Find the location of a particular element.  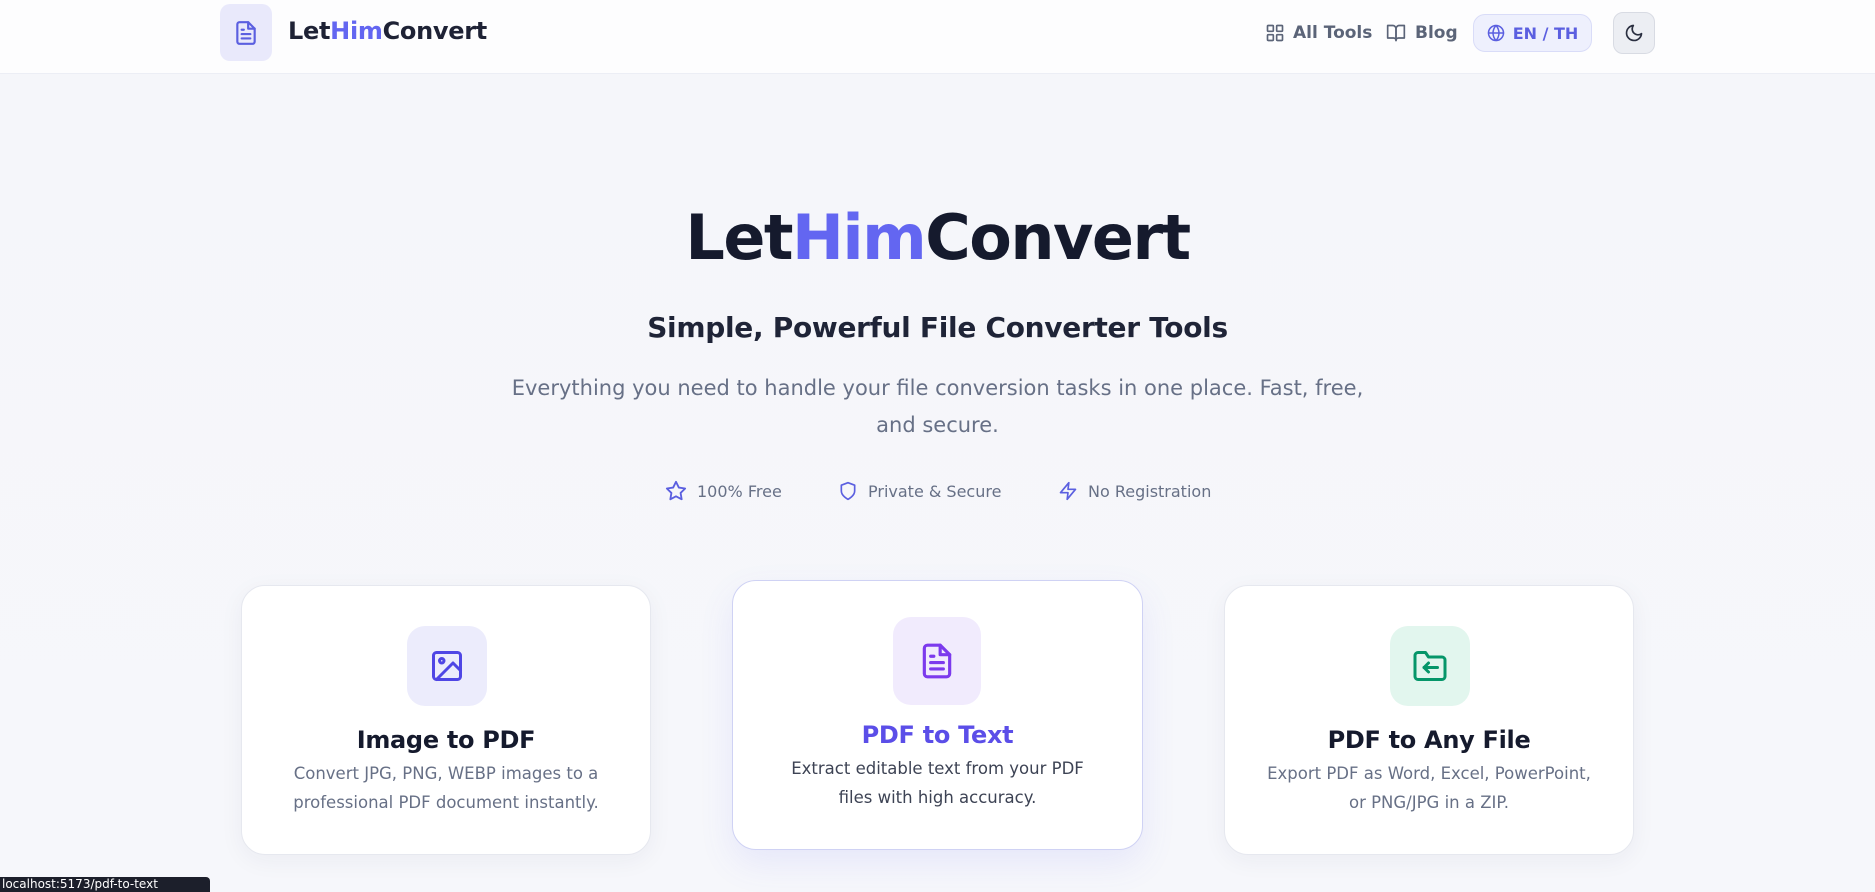

feature-free: 100% Free is located at coordinates (723, 491).